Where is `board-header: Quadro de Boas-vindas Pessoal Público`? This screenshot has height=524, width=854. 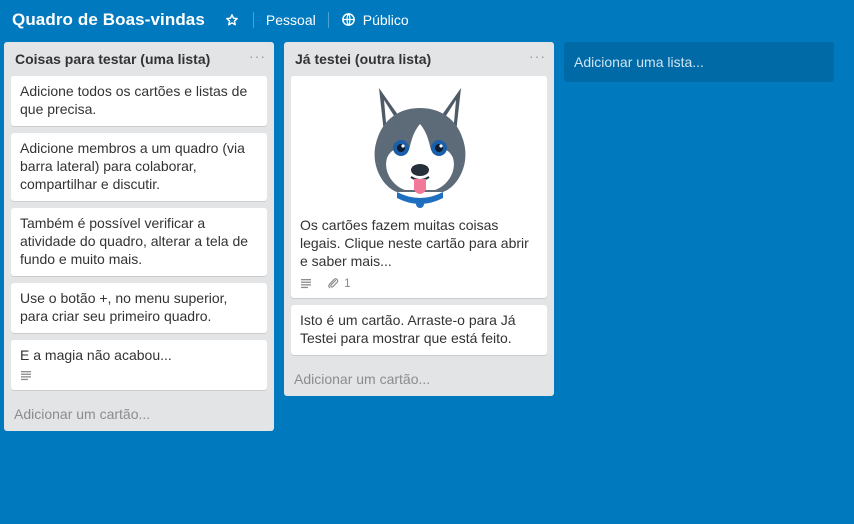
board-header: Quadro de Boas-vindas Pessoal Público is located at coordinates (427, 20).